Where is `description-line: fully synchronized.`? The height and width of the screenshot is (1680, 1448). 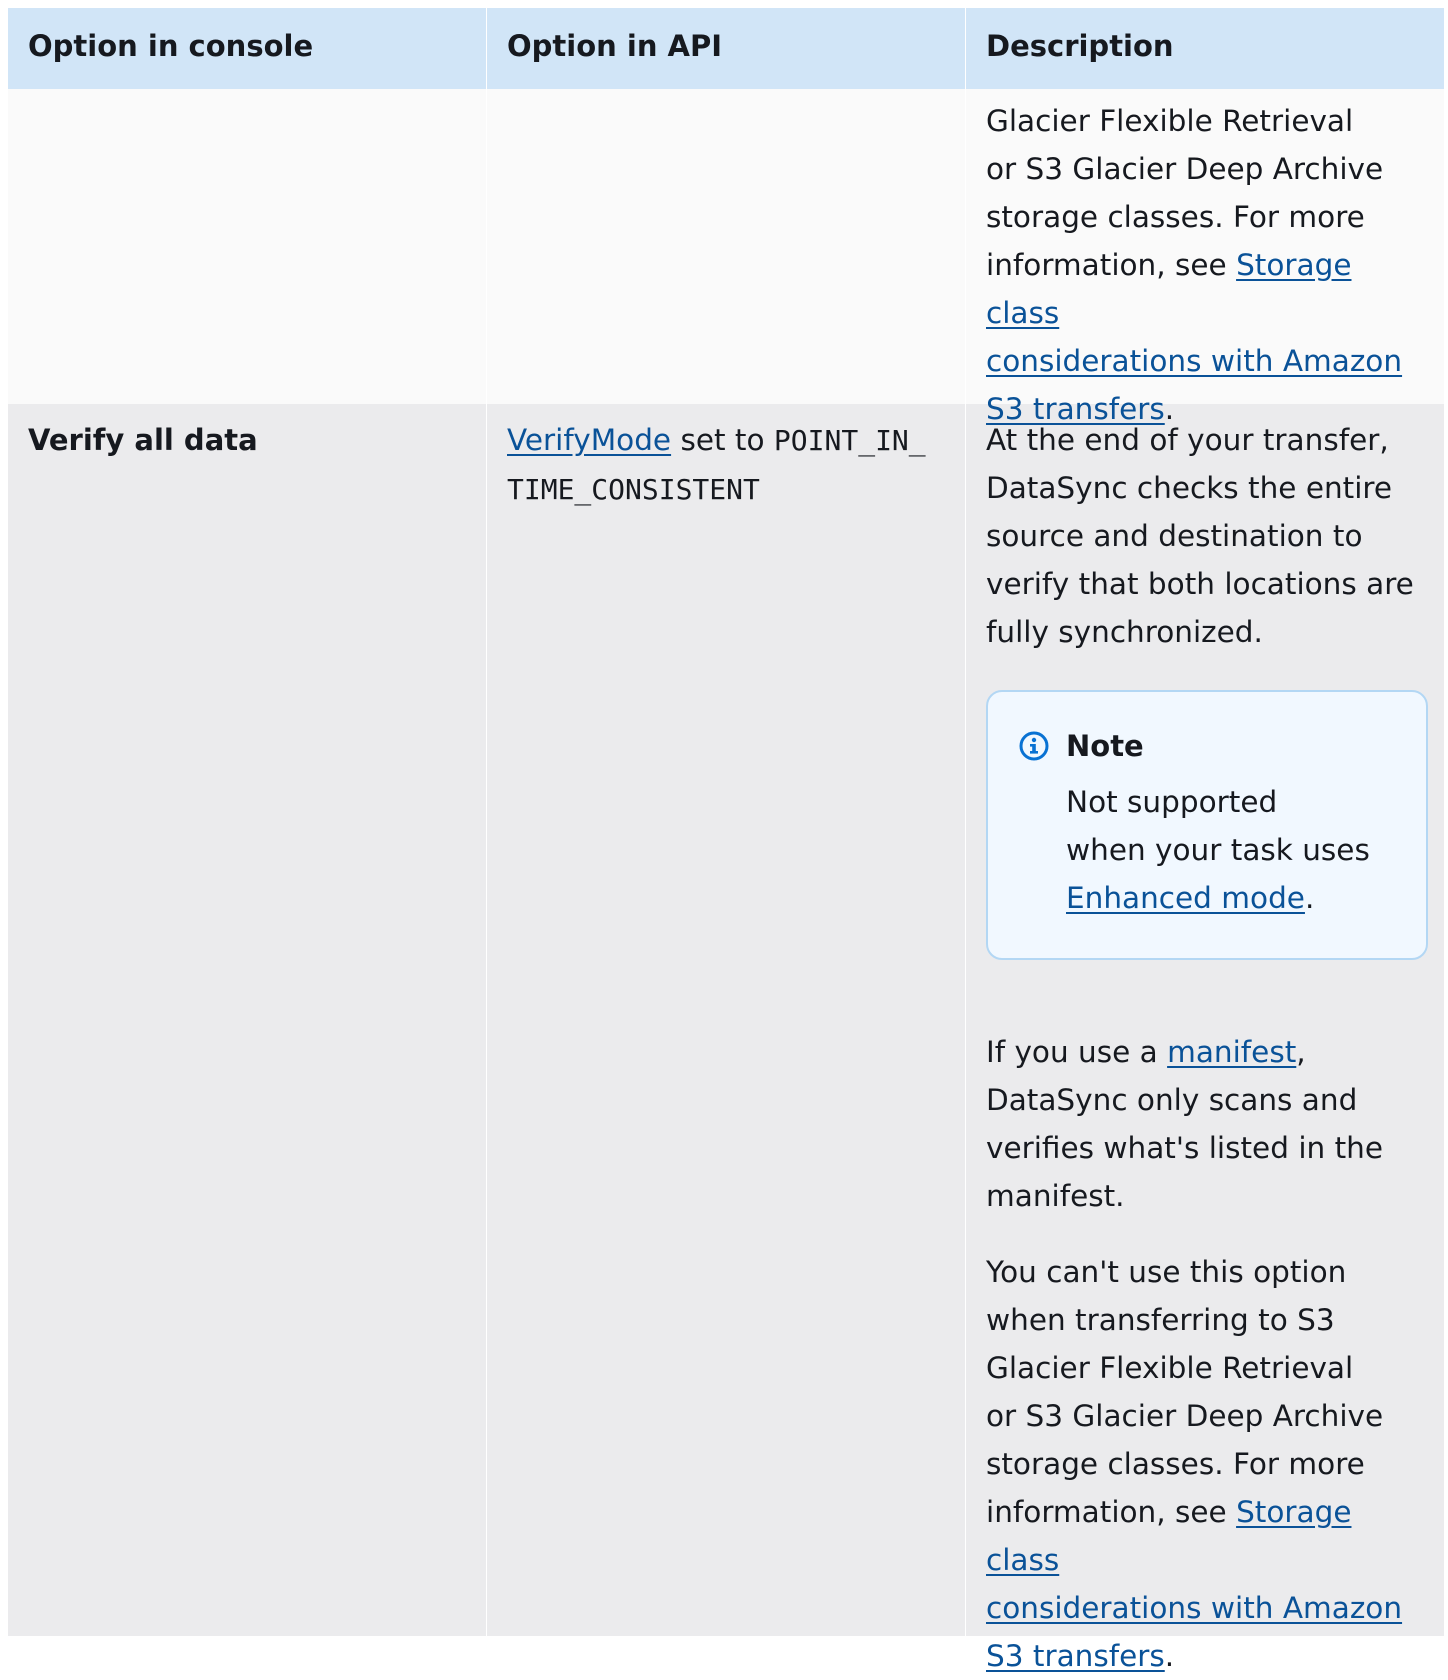 description-line: fully synchronized. is located at coordinates (1124, 632).